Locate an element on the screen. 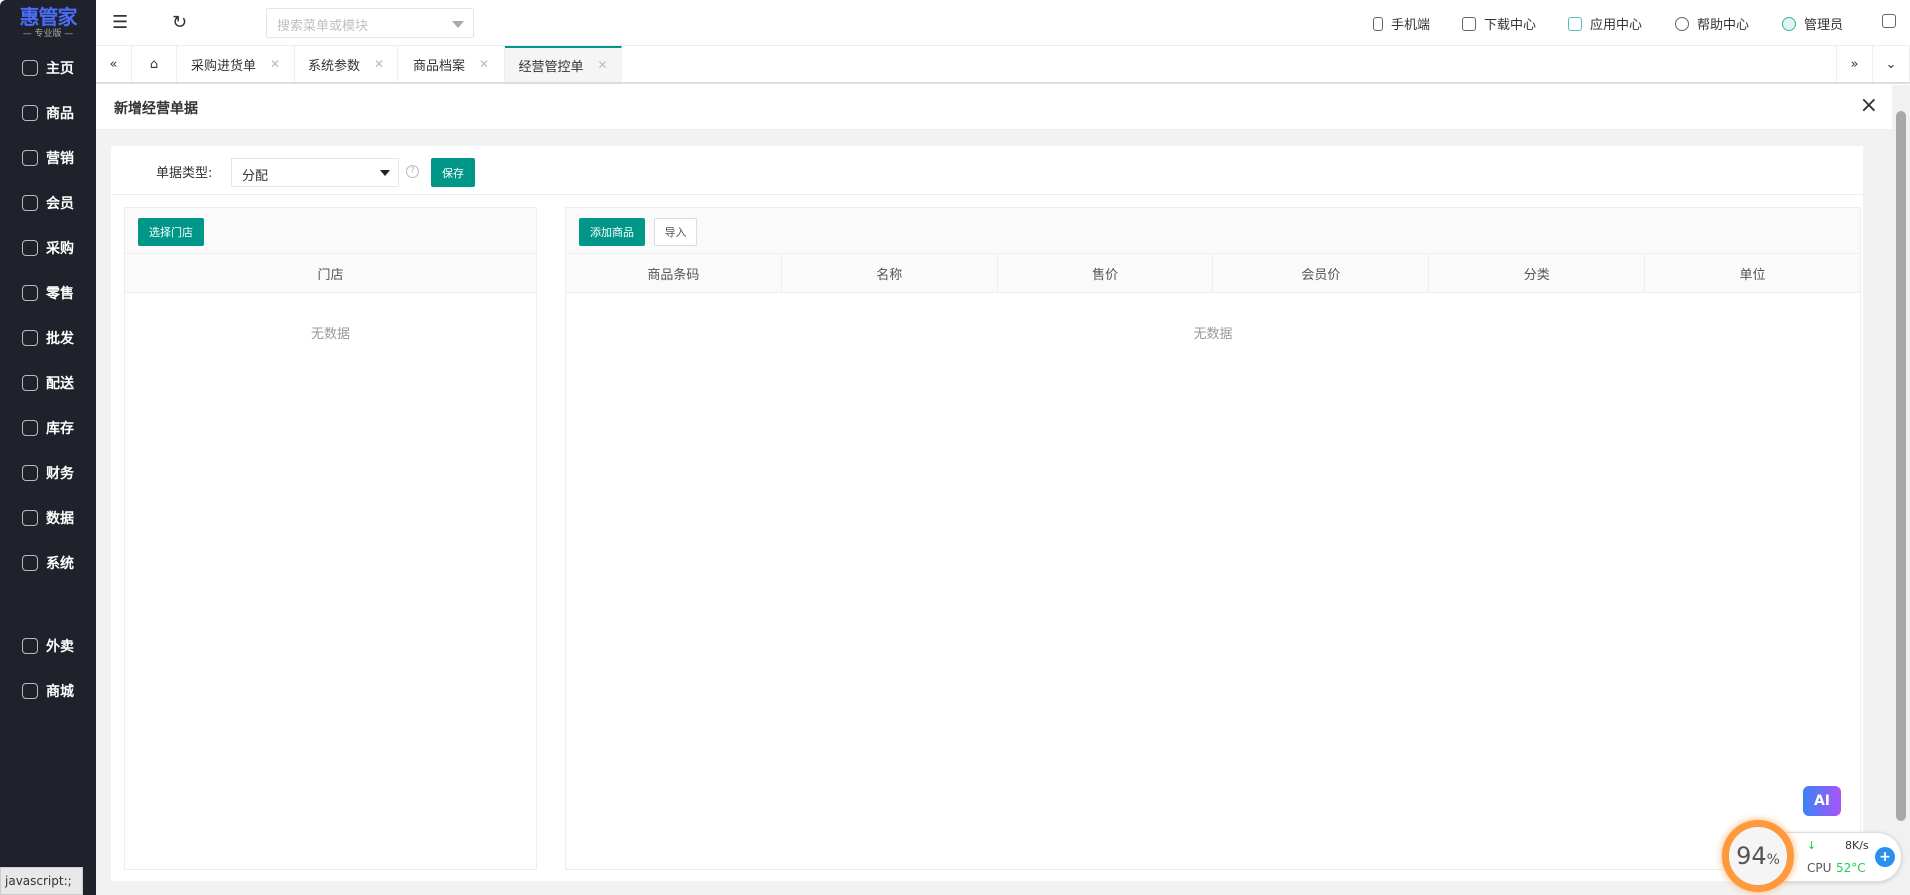  tab-home: ⌂ is located at coordinates (154, 64).